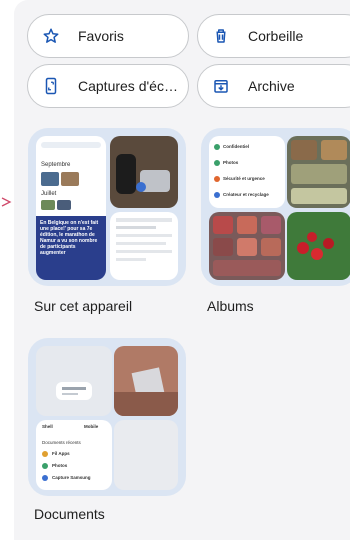  What do you see at coordinates (61, 442) in the screenshot?
I see `doc-label-3: Documents récents` at bounding box center [61, 442].